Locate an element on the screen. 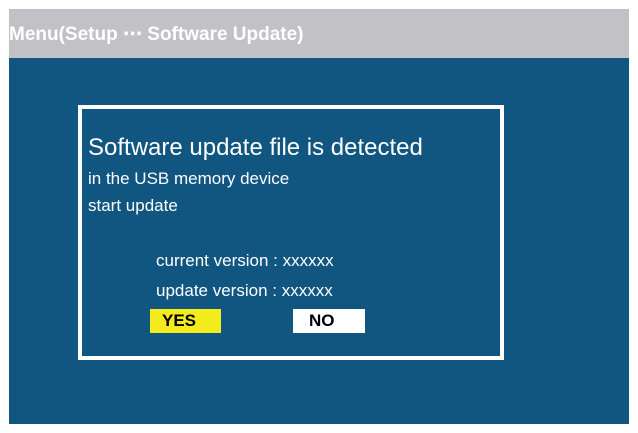  update-version-text: update version : xxxxxx is located at coordinates (244, 290).